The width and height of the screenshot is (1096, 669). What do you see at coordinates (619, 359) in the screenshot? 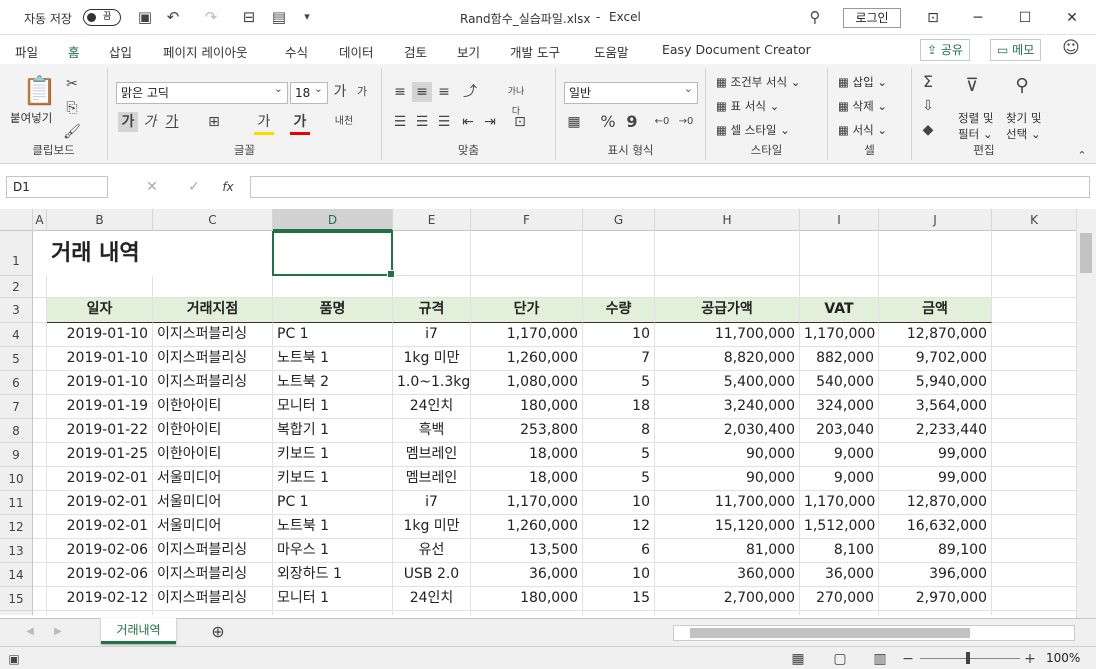
I see `table-cell: 7` at bounding box center [619, 359].